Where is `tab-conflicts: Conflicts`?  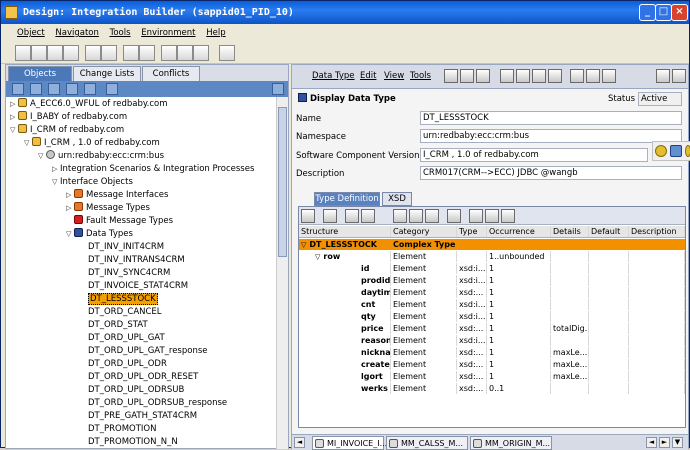
tab-conflicts: Conflicts is located at coordinates (171, 73).